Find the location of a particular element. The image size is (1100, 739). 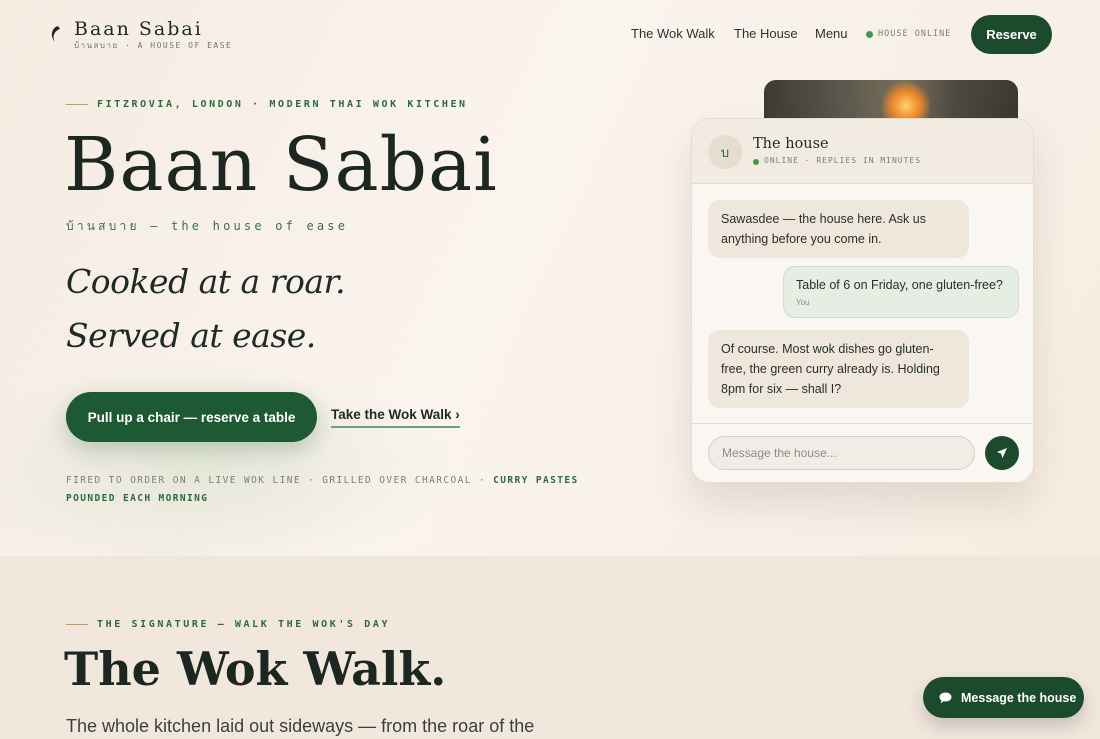

tagline-line-2: Served at ease. is located at coordinates (191, 335).